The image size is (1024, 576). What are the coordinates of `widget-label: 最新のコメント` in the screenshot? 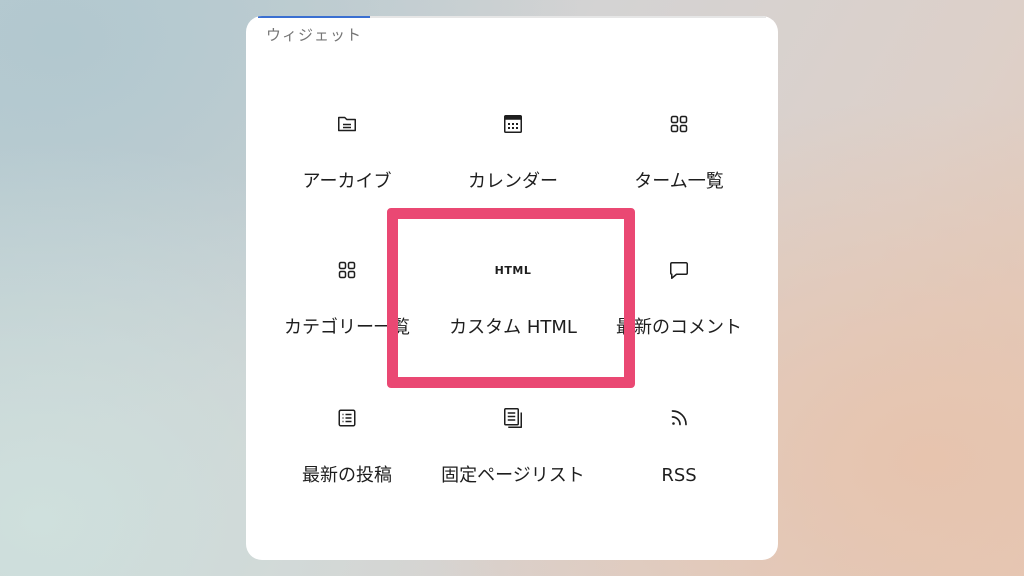 It's located at (679, 327).